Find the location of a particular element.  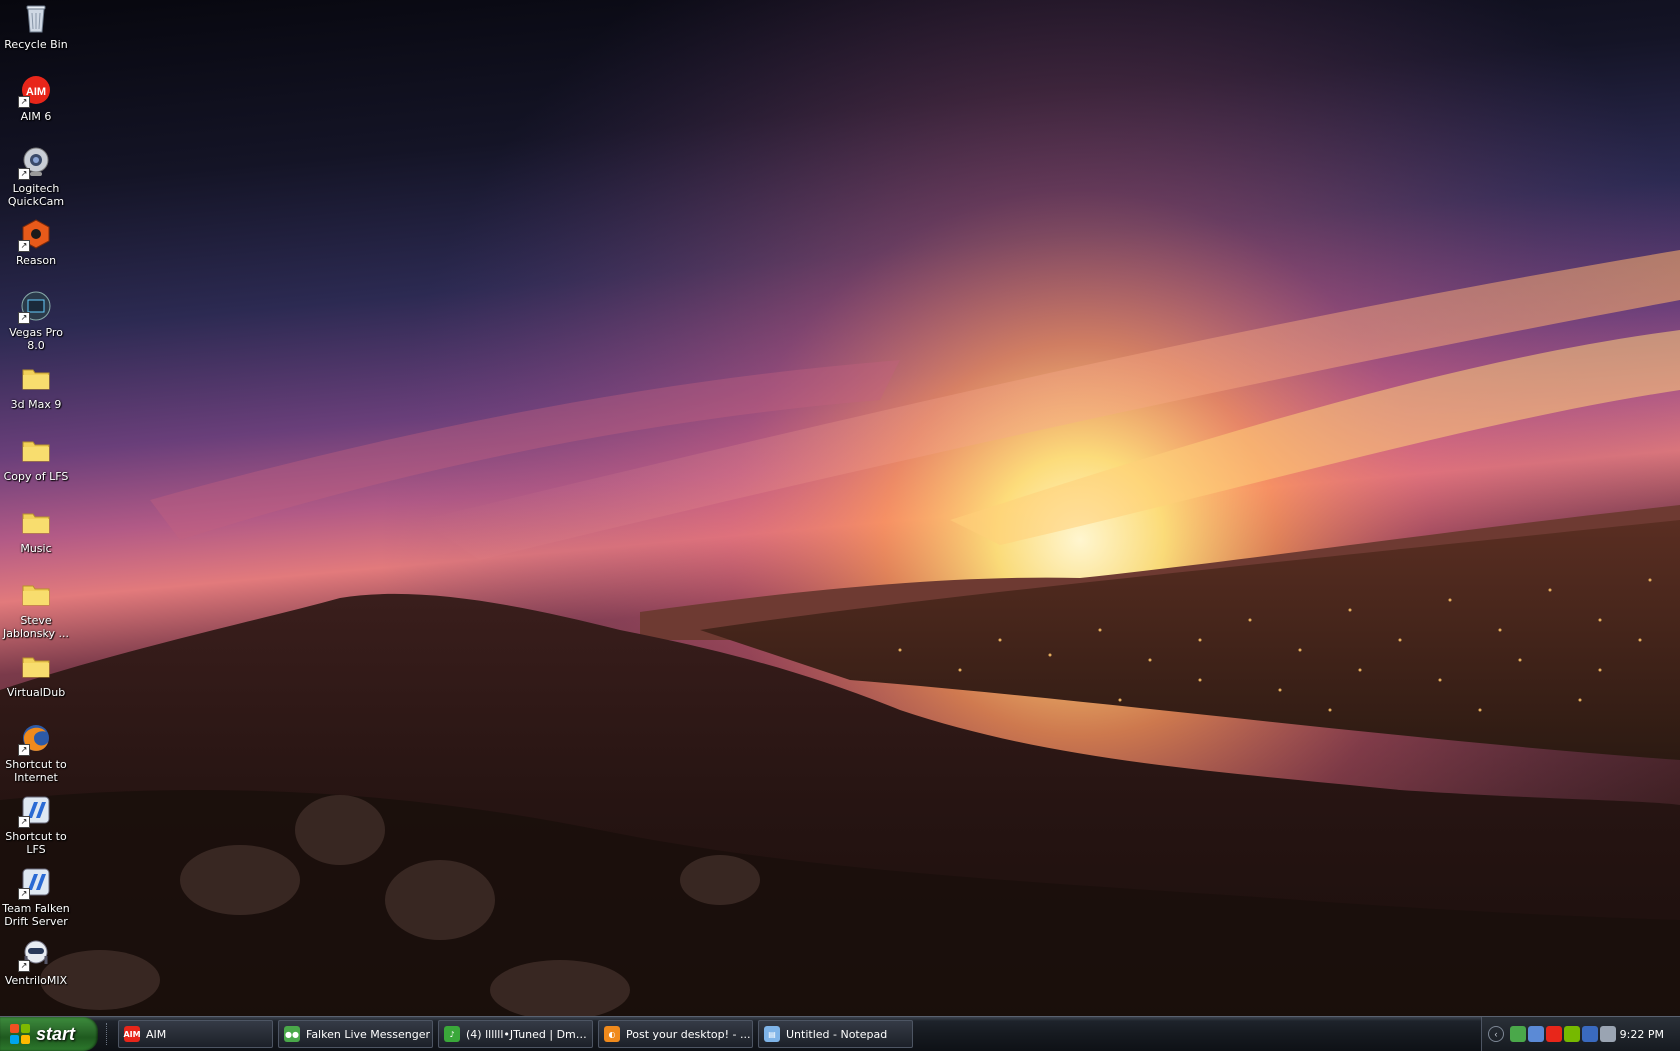

desktop-icon-virtualdub: VirtualDub is located at coordinates (36, 674).